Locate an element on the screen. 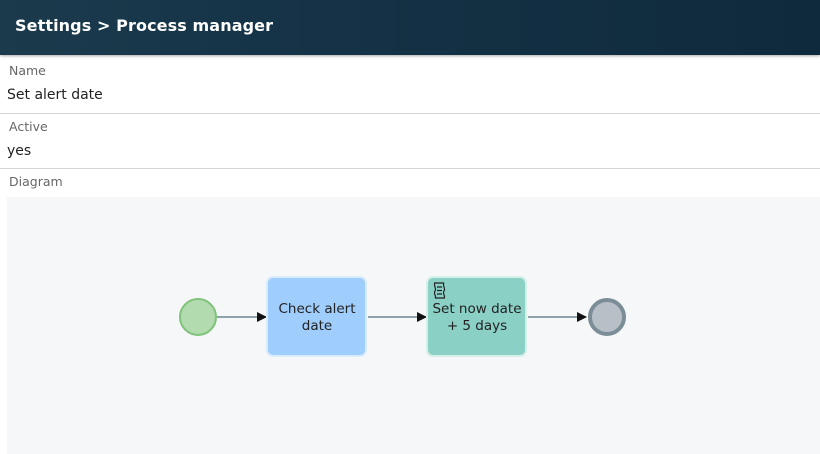  task-set-now-date: Set now date + 5 days is located at coordinates (476, 316).